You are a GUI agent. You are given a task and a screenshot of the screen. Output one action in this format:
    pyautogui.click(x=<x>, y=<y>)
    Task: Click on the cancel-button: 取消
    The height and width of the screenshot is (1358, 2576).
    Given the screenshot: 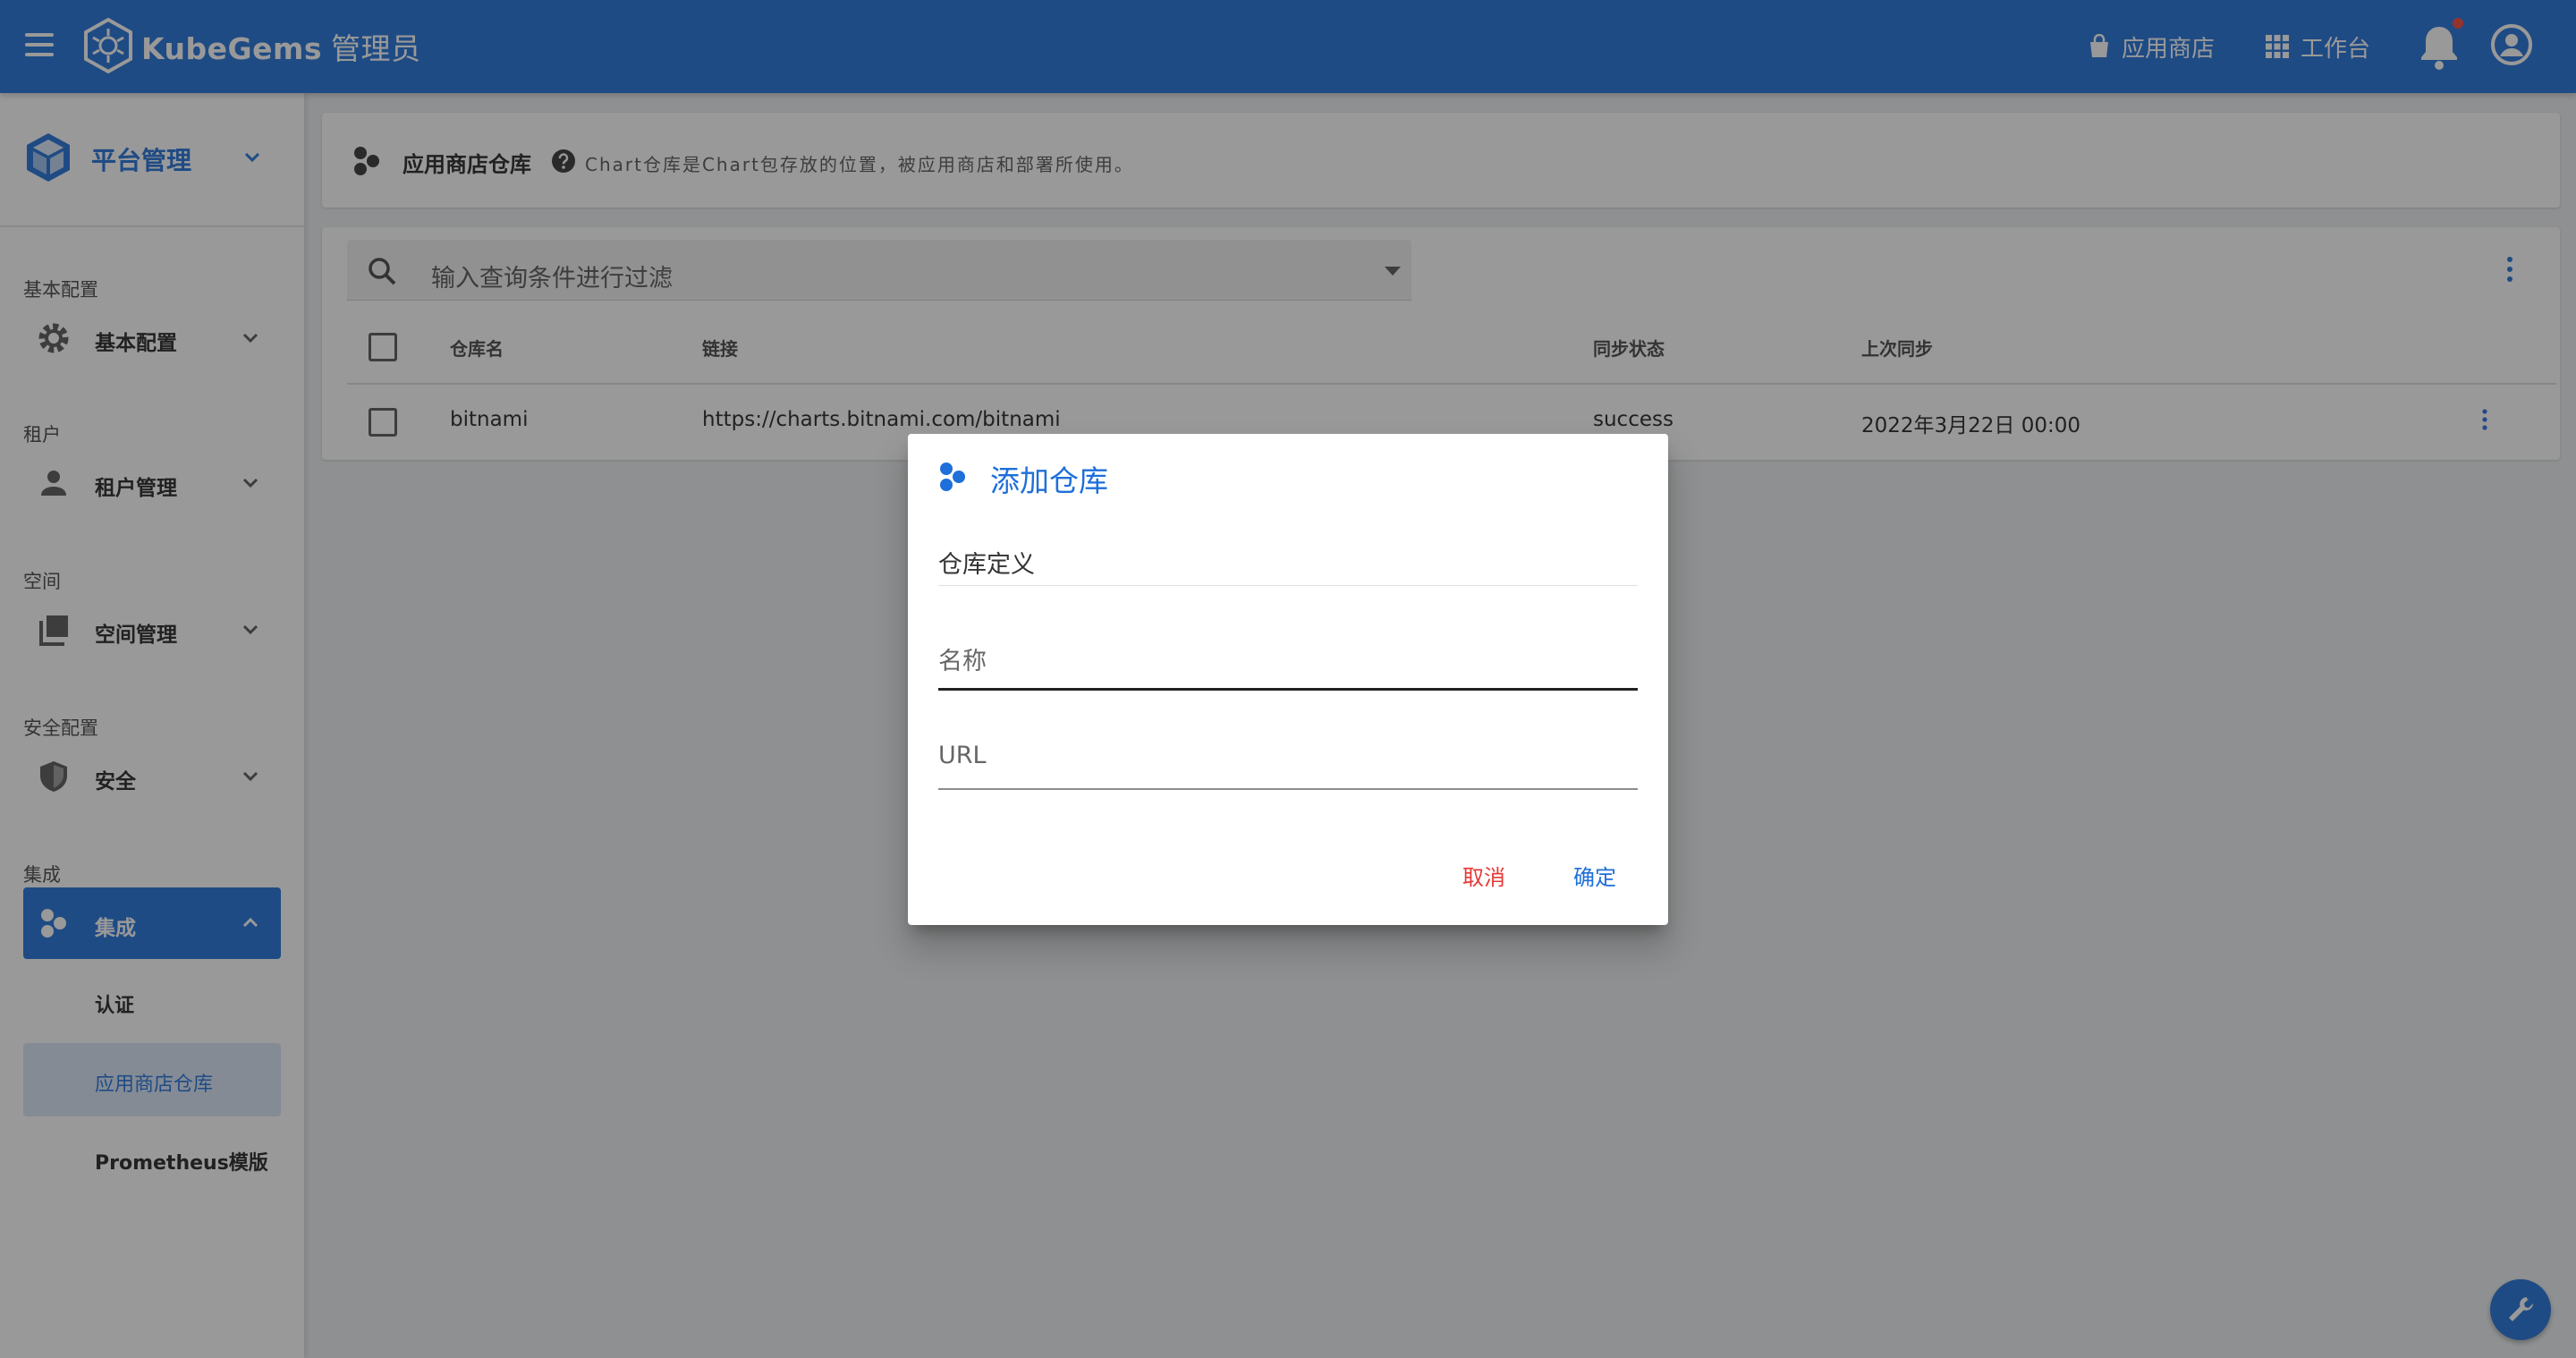 What is the action you would take?
    pyautogui.click(x=1483, y=875)
    